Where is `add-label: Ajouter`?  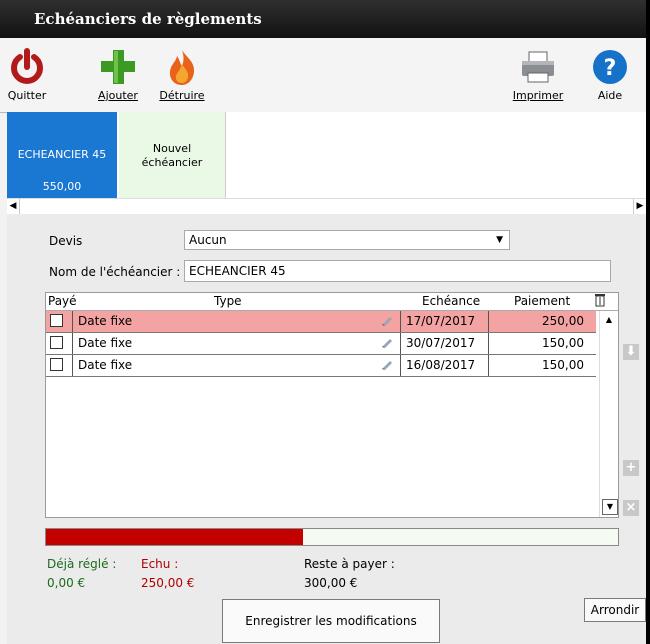
add-label: Ajouter is located at coordinates (118, 95).